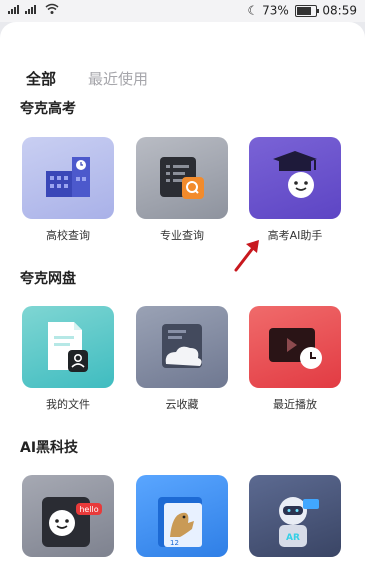  What do you see at coordinates (68, 235) in the screenshot?
I see `university-search-label: 高校查询` at bounding box center [68, 235].